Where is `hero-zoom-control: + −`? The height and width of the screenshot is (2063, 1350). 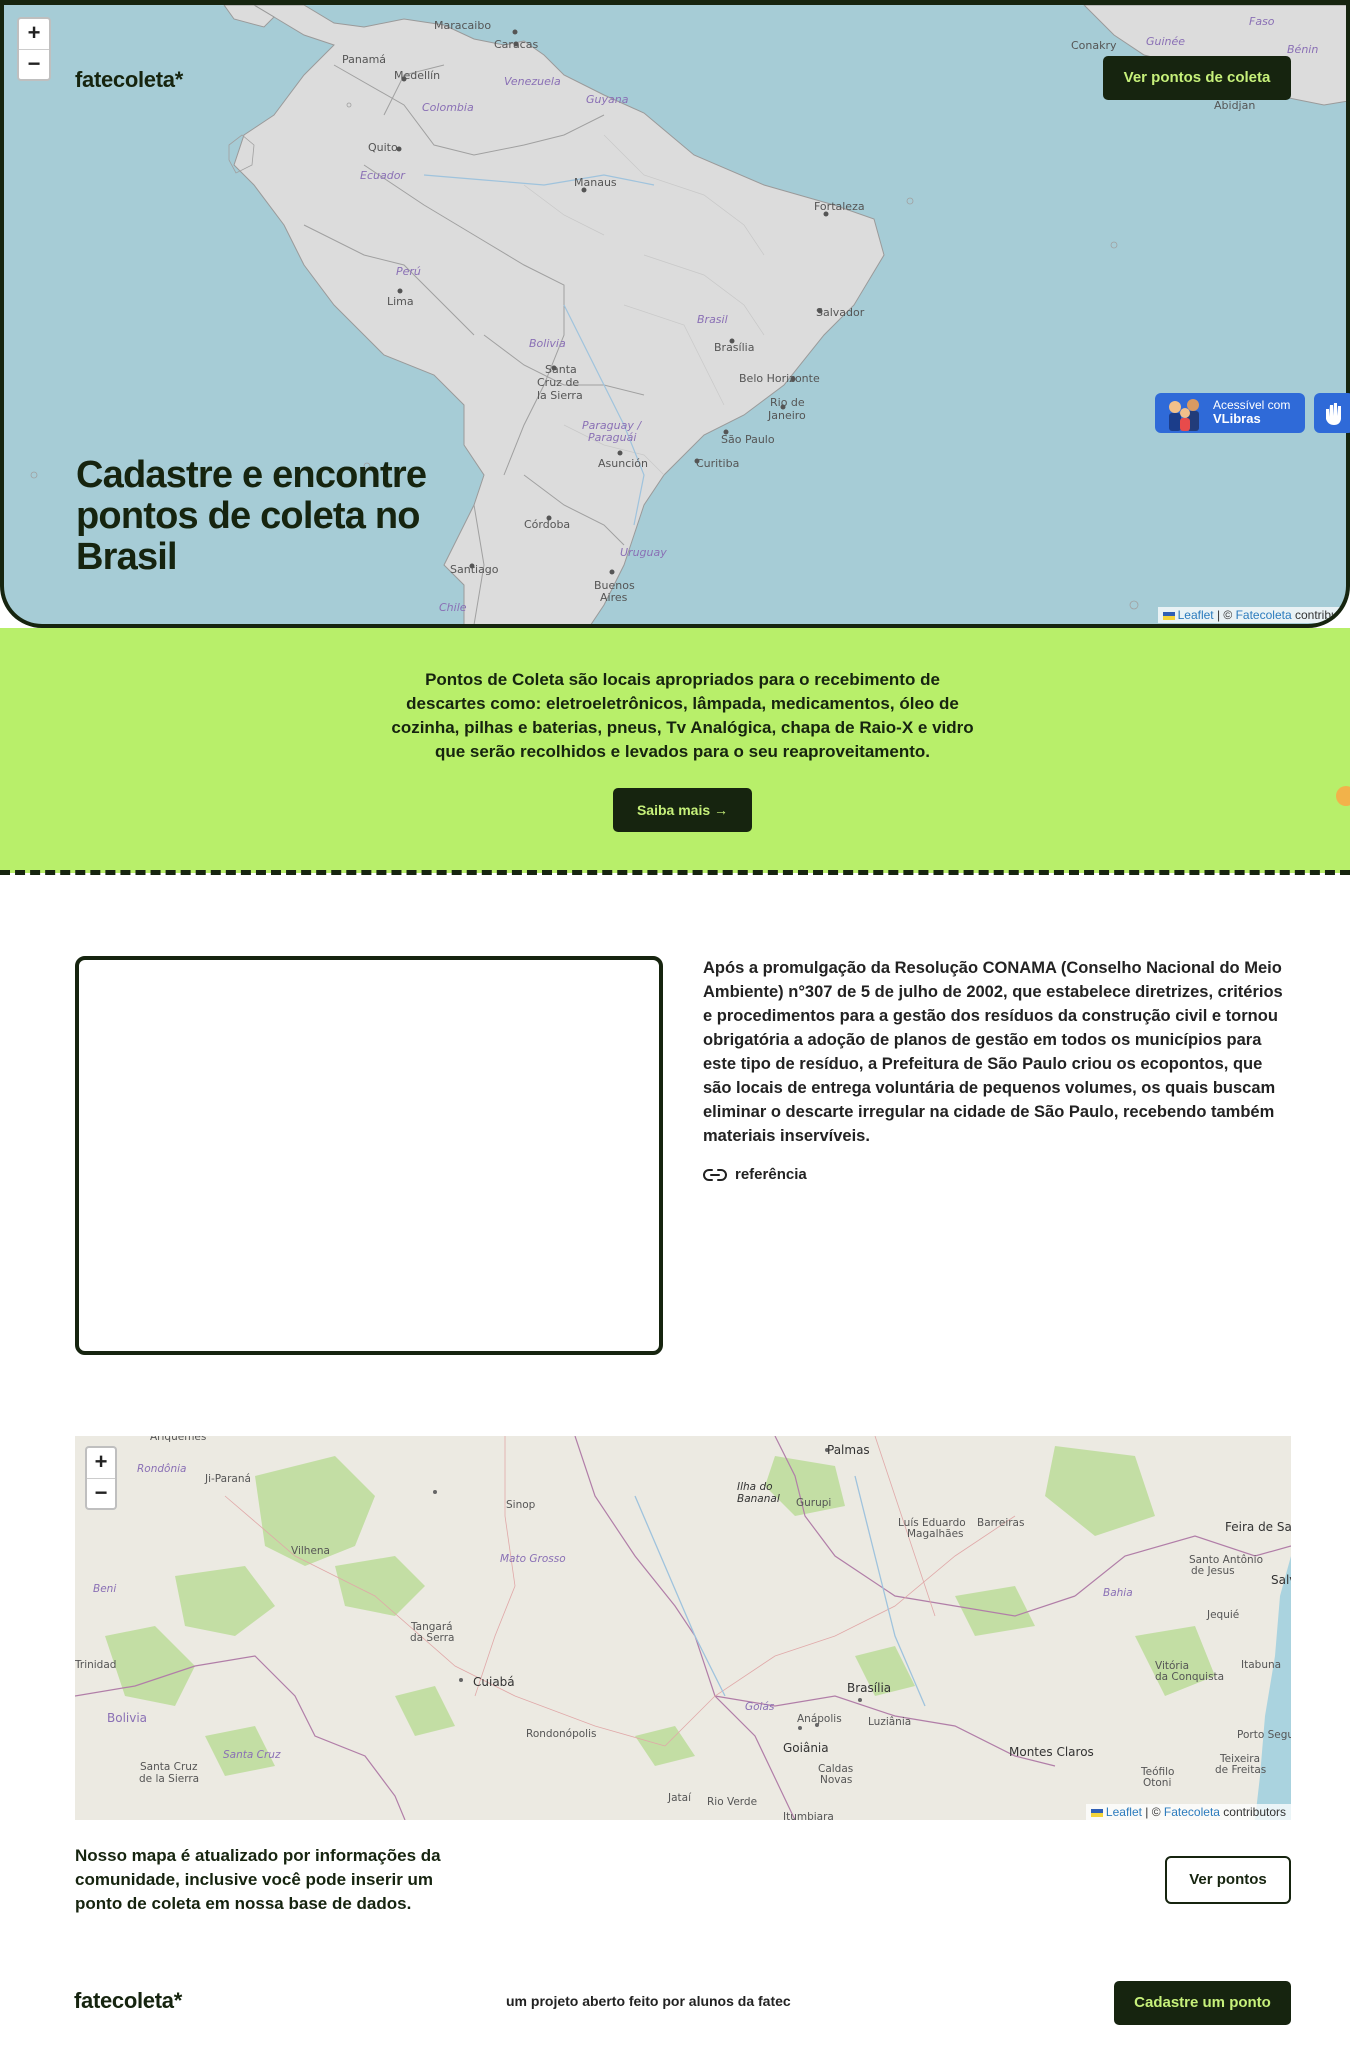 hero-zoom-control: + − is located at coordinates (34, 49).